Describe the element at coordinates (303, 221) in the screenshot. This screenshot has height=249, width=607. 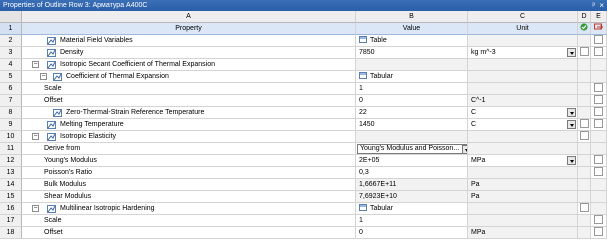
I see `table-row: 17 Scale 1` at that location.